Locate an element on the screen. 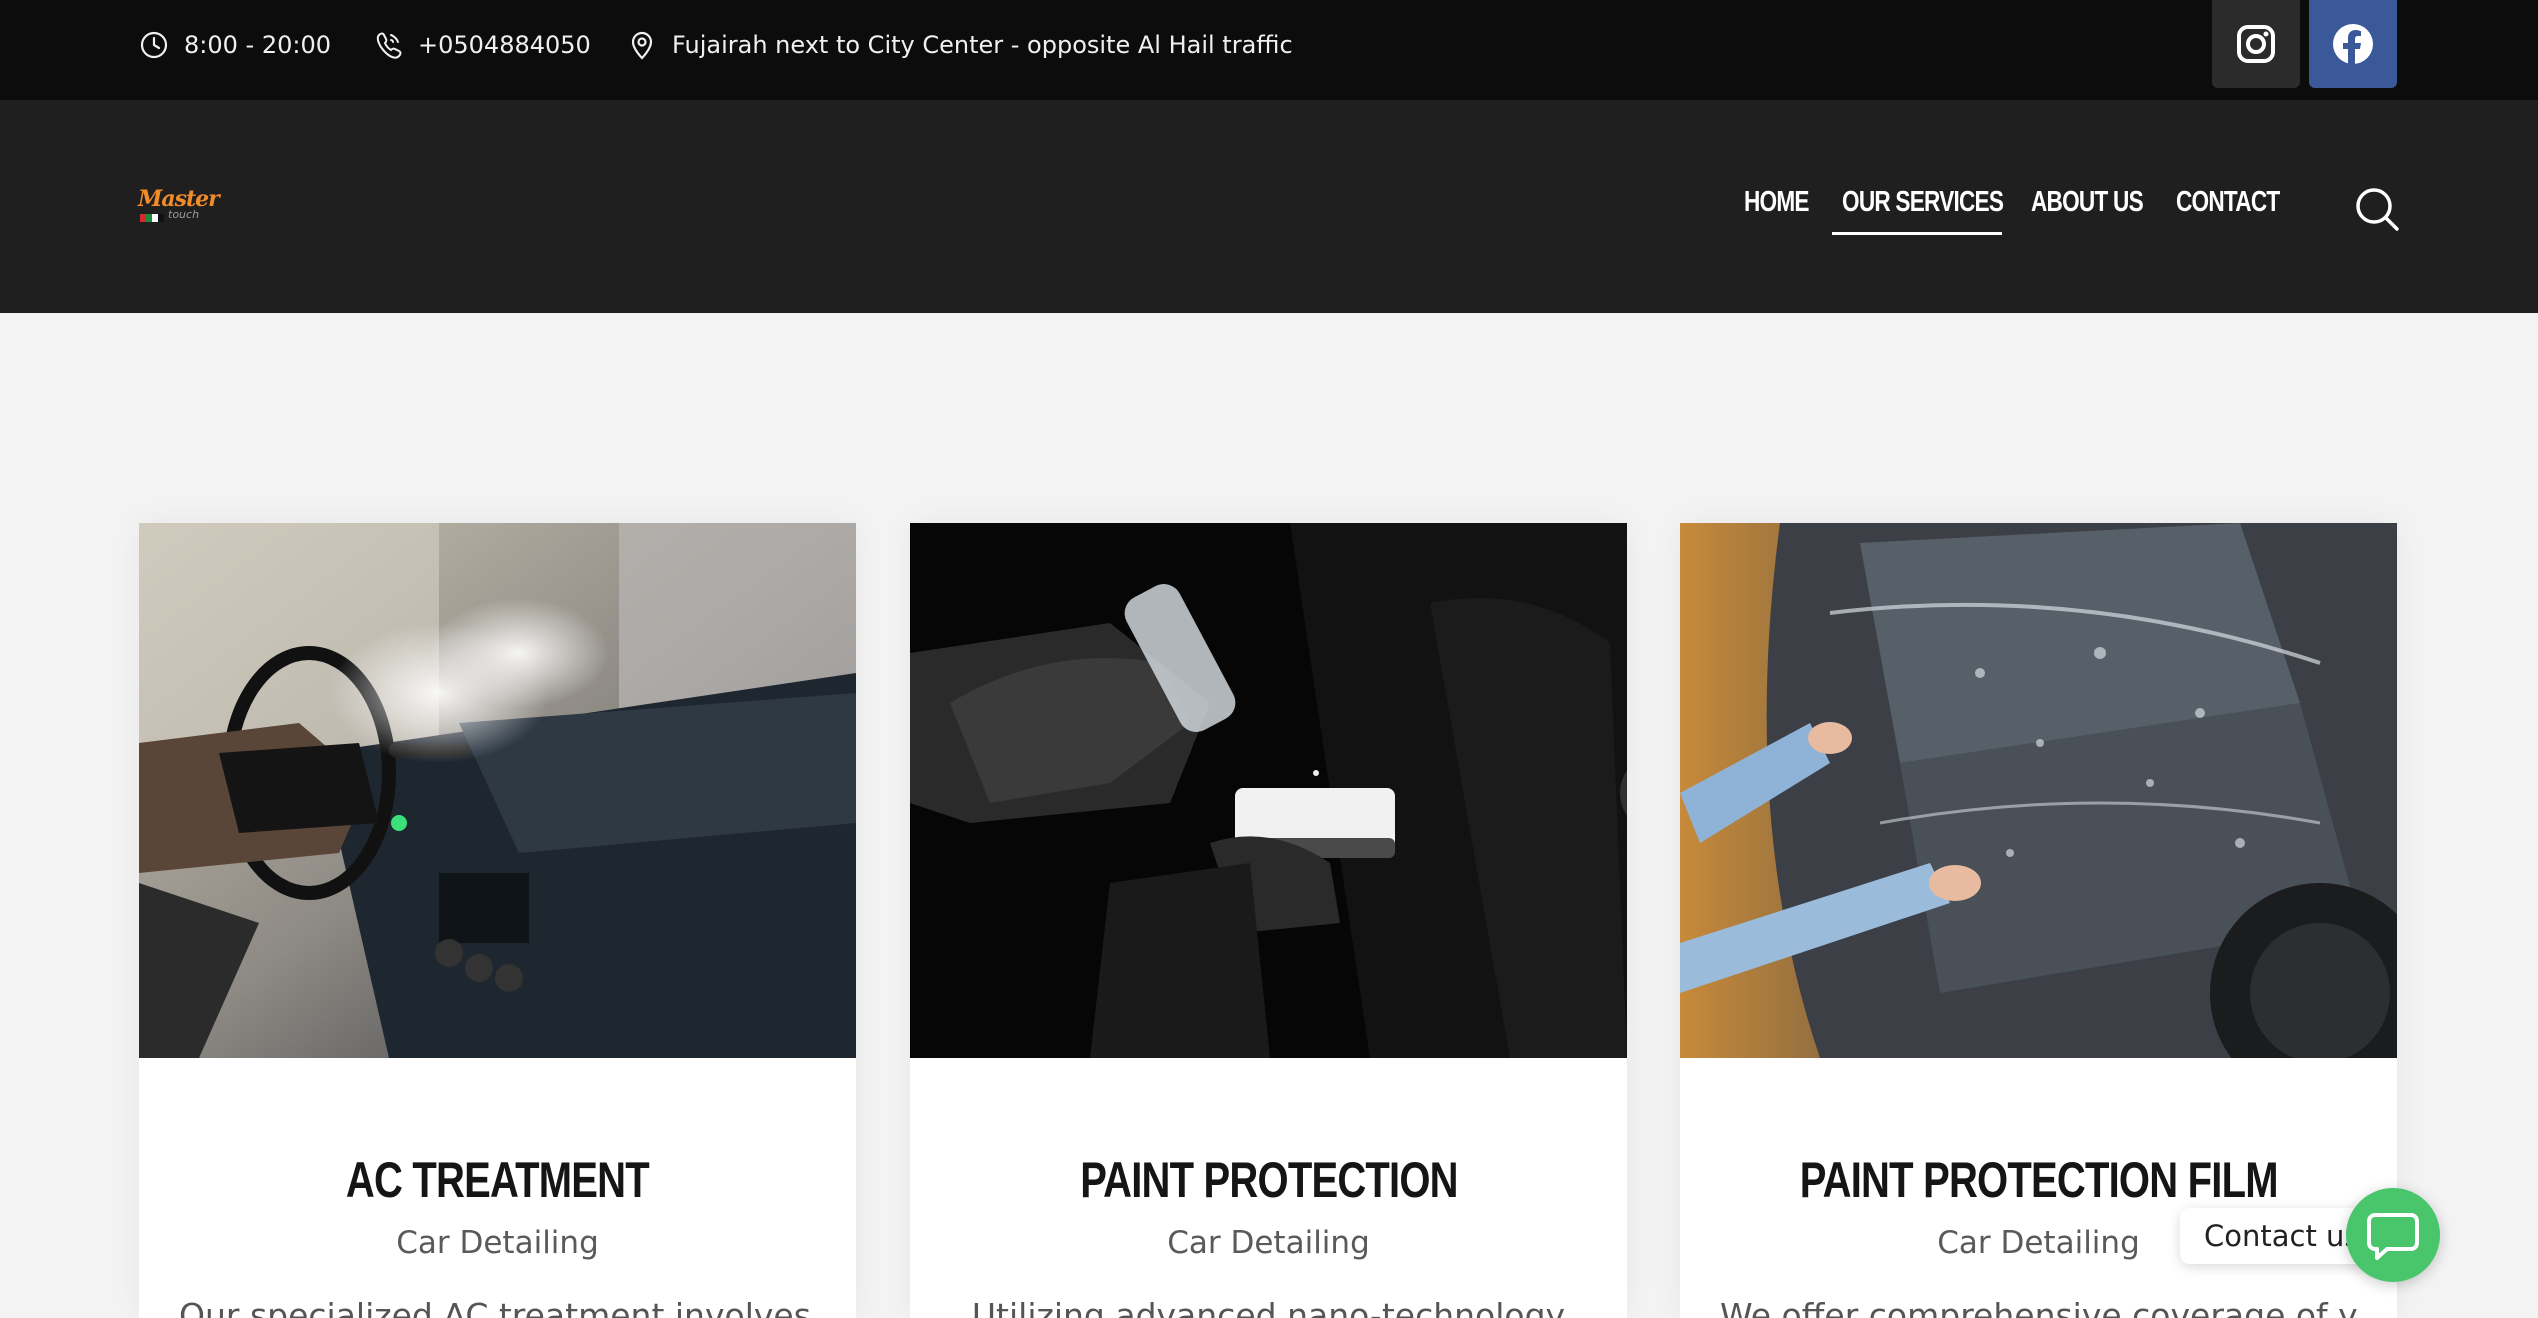 This screenshot has height=1318, width=2538. service-title: PAINT PROTECTION FILM is located at coordinates (2038, 1180).